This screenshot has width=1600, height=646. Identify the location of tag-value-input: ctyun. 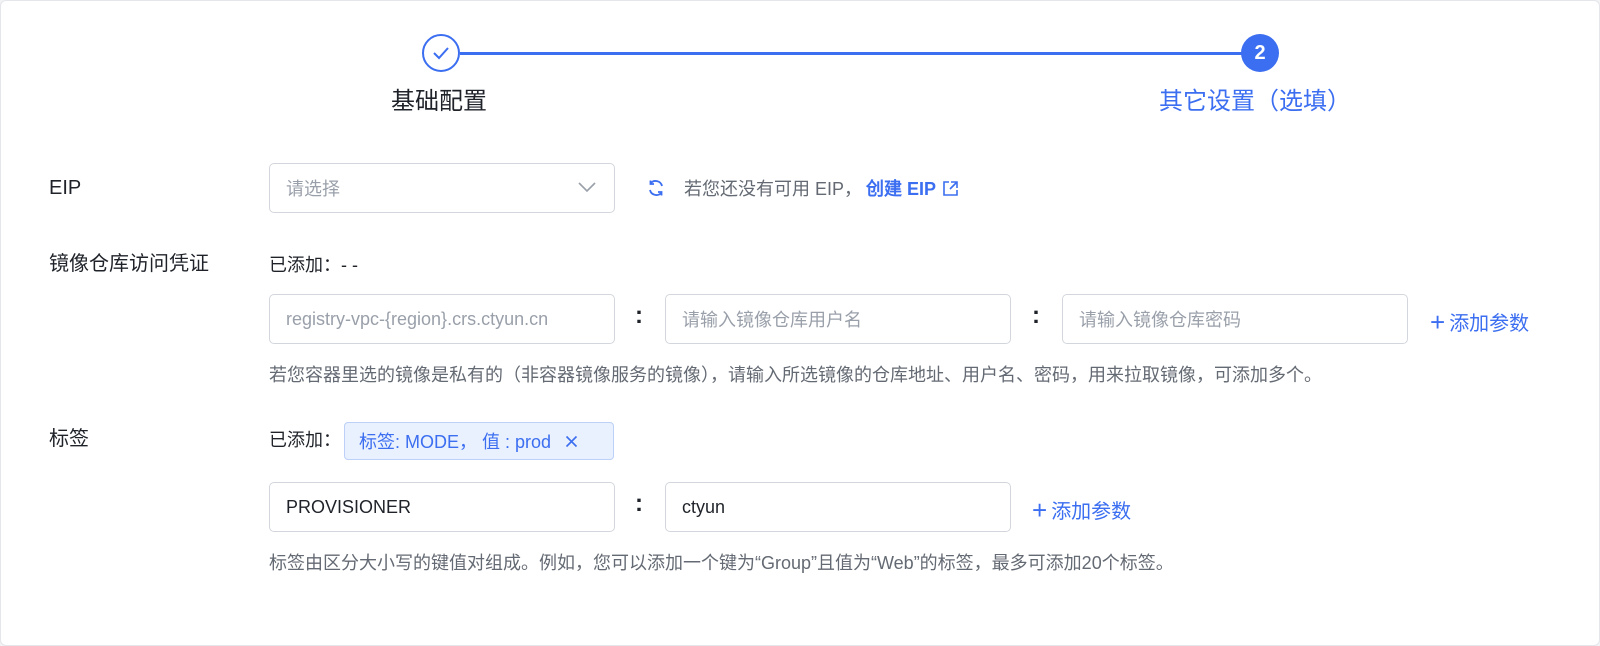
(838, 507).